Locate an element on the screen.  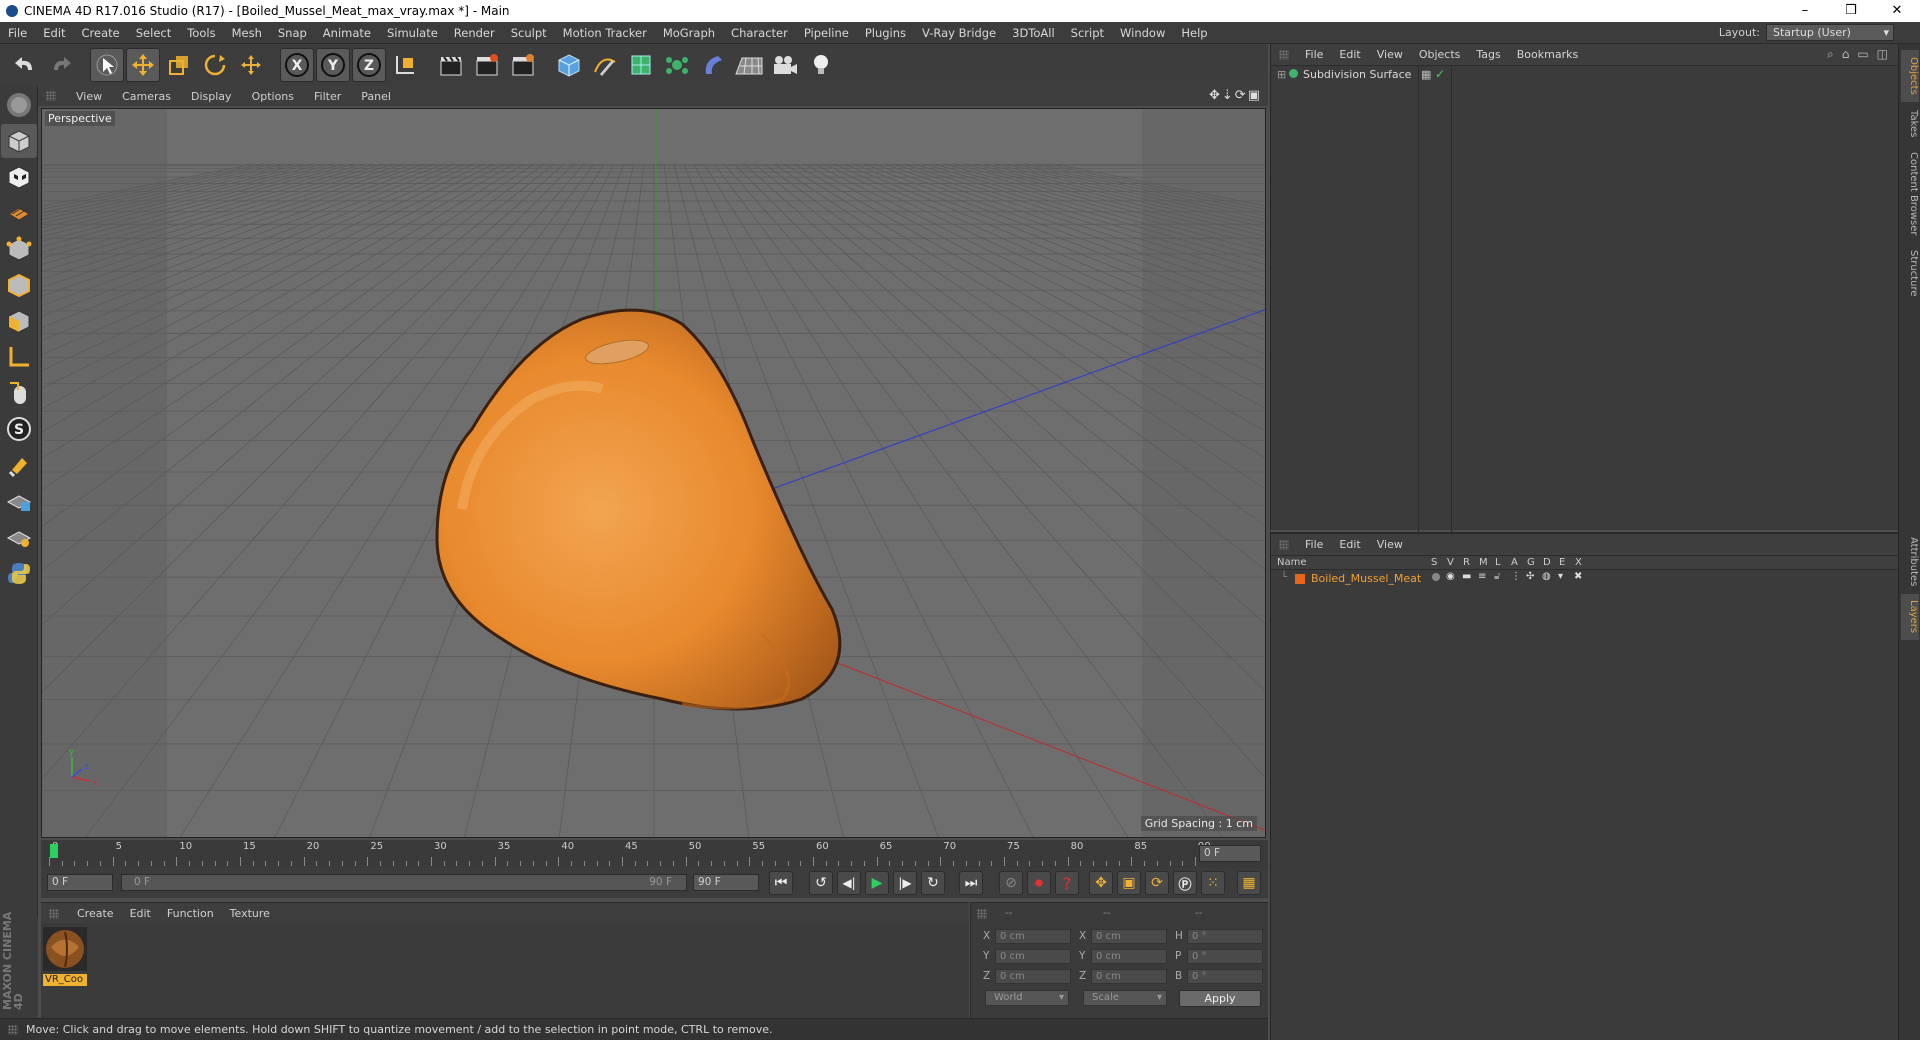
light-button is located at coordinates (821, 65).